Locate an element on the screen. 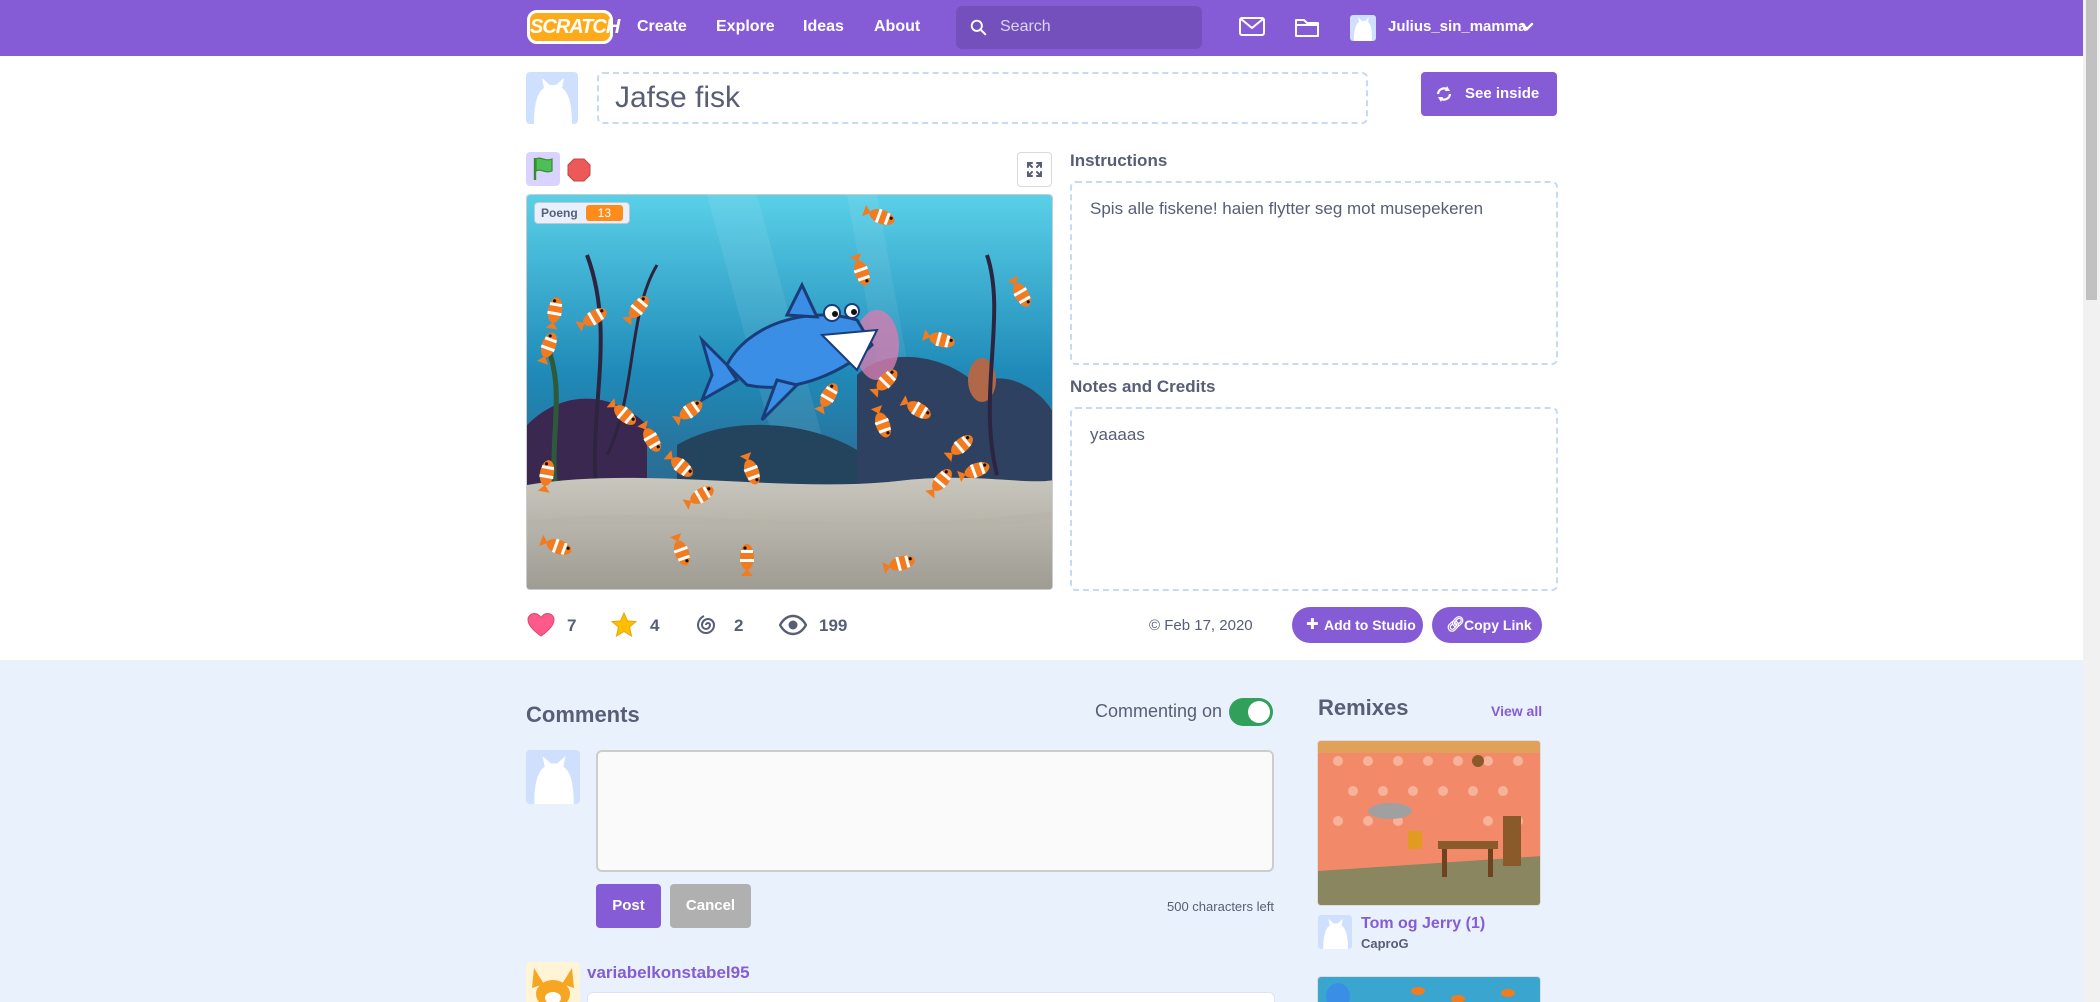 The width and height of the screenshot is (2100, 1002). username: Julius_sin_mamma is located at coordinates (1457, 26).